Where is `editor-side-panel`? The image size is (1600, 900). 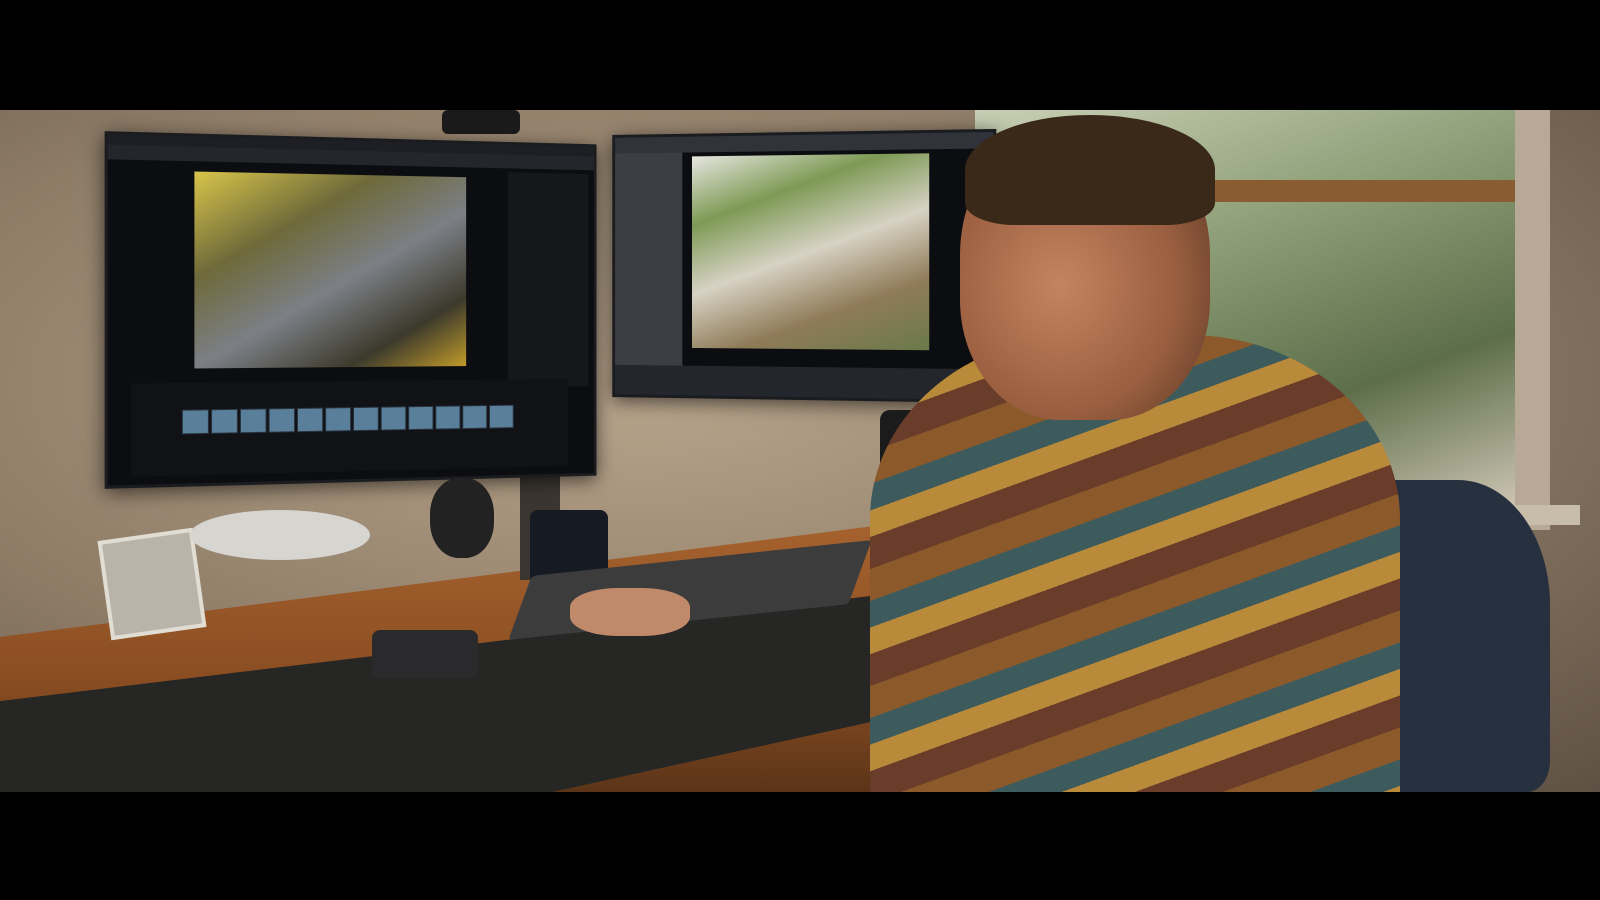
editor-side-panel is located at coordinates (548, 280).